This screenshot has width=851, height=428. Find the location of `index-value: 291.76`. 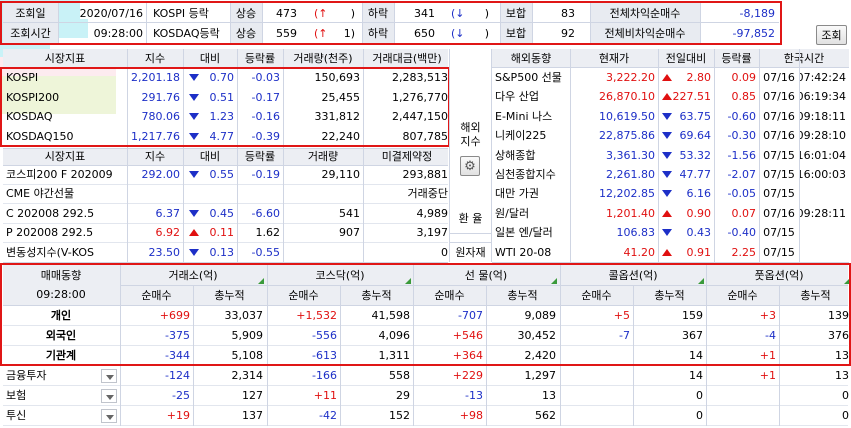

index-value: 291.76 is located at coordinates (161, 97).